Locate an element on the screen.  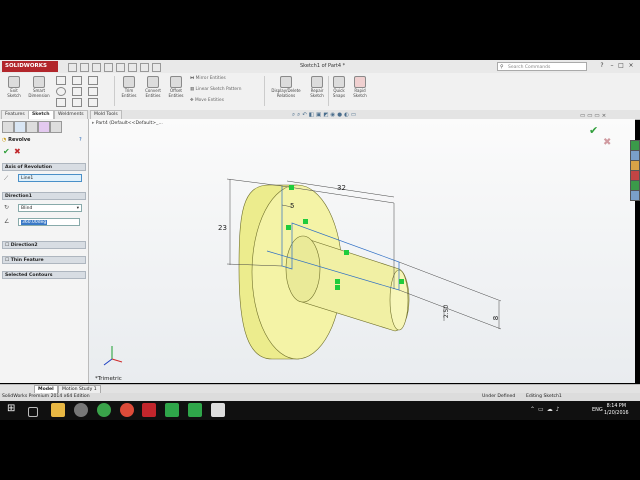
feature-tree-icon is located at coordinates (8, 127).